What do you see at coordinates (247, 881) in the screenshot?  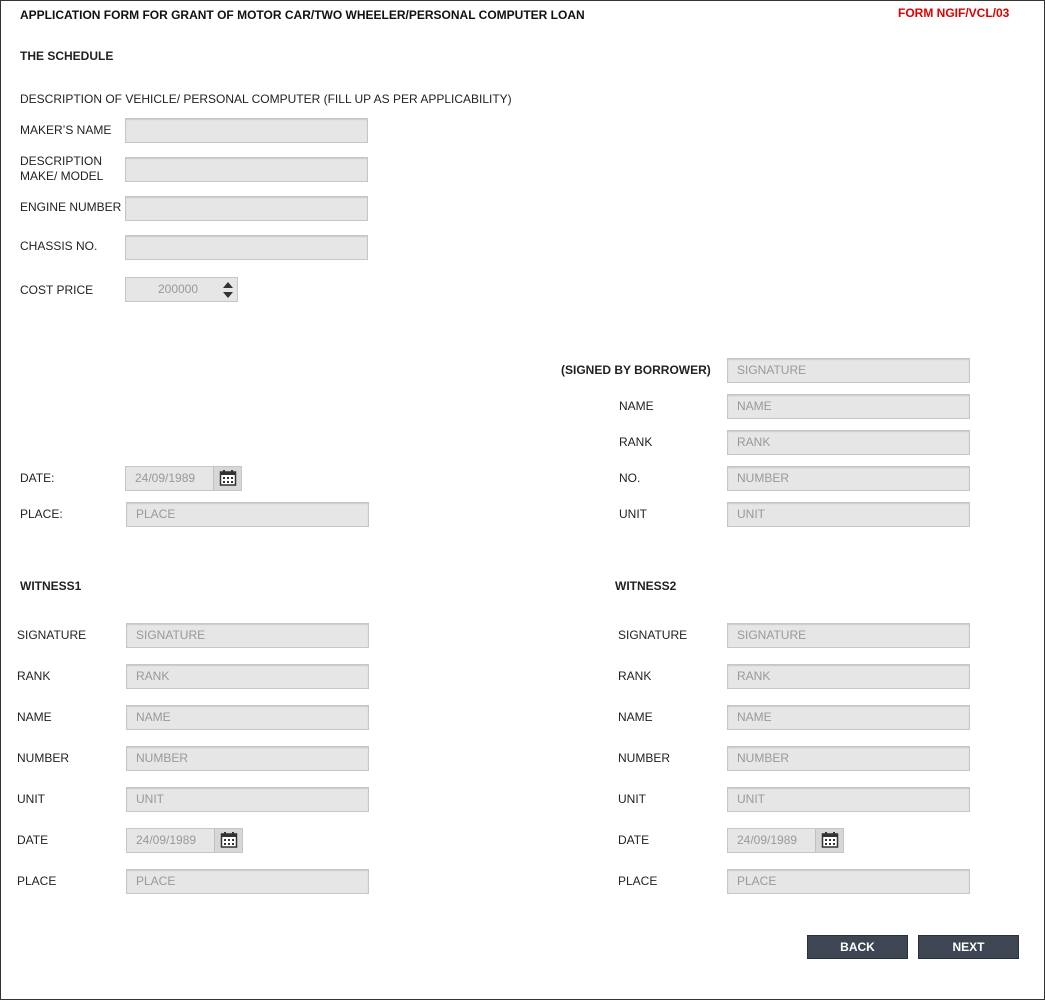 I see `witness1-place-input: PLACE` at bounding box center [247, 881].